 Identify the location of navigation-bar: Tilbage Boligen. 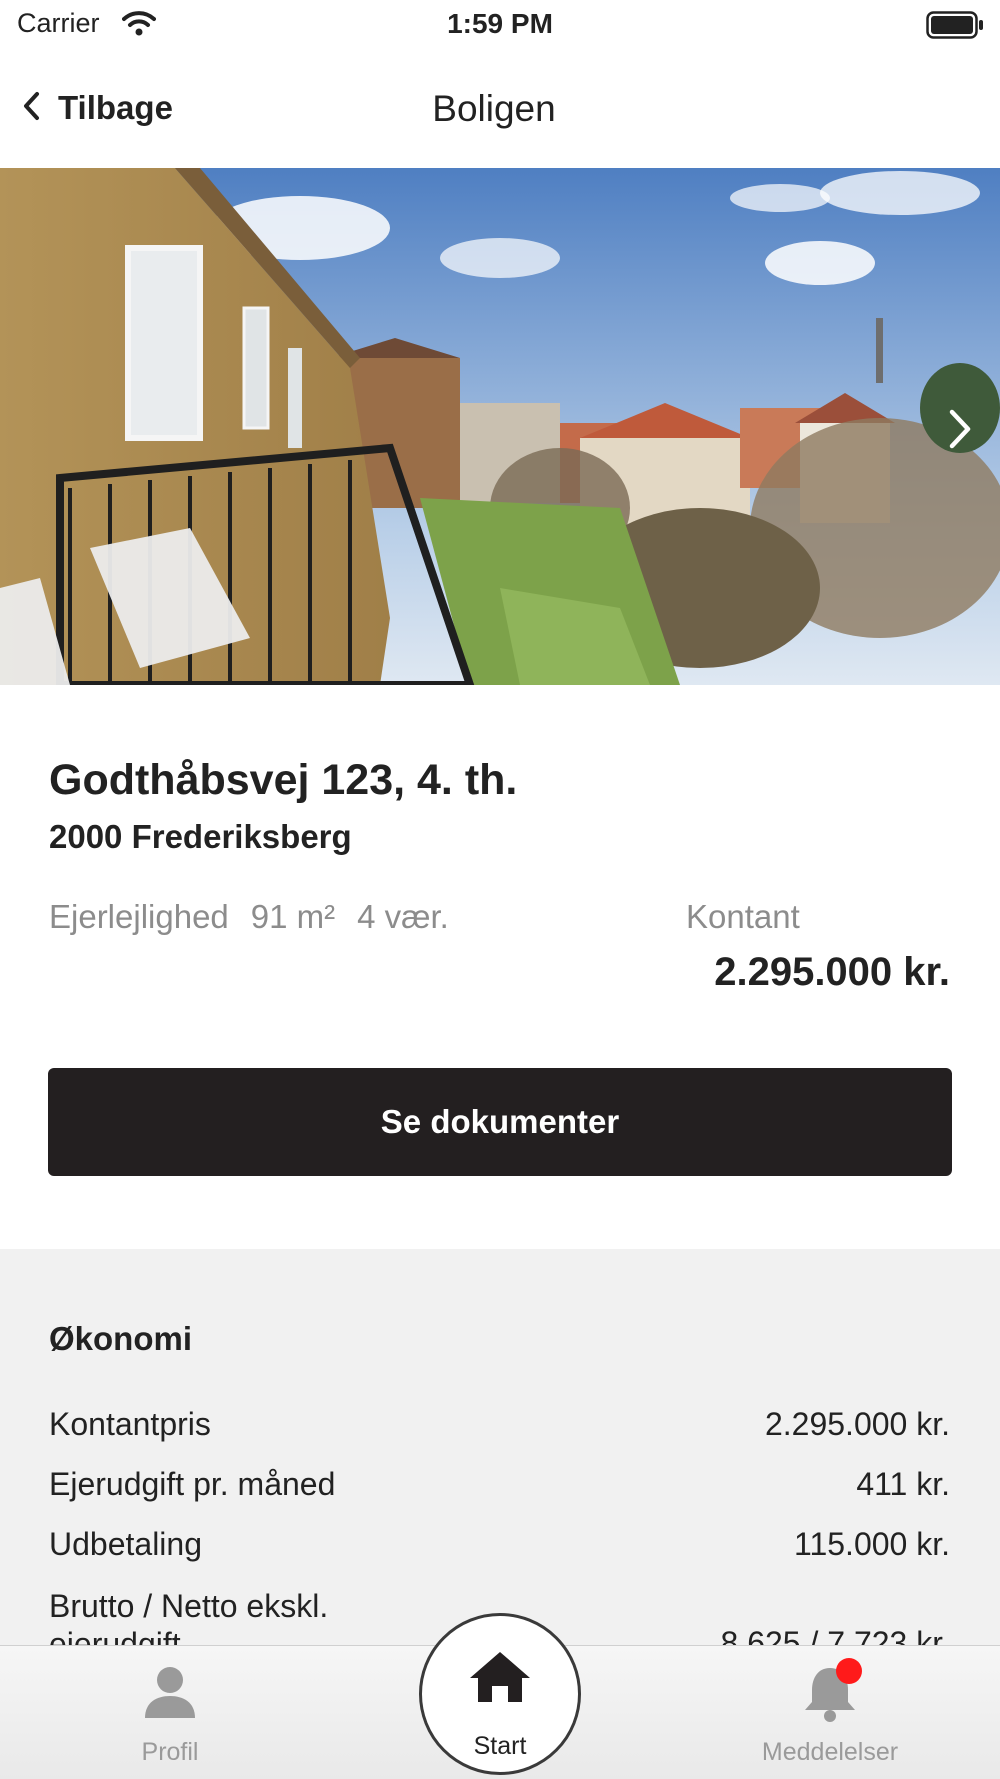
(500, 109).